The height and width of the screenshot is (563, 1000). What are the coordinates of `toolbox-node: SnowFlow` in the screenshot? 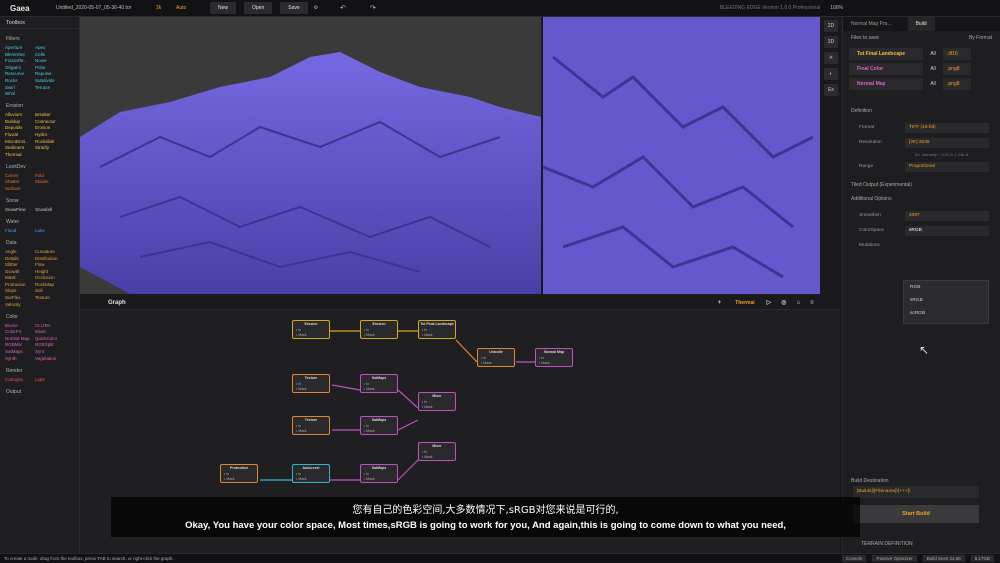 It's located at (20, 209).